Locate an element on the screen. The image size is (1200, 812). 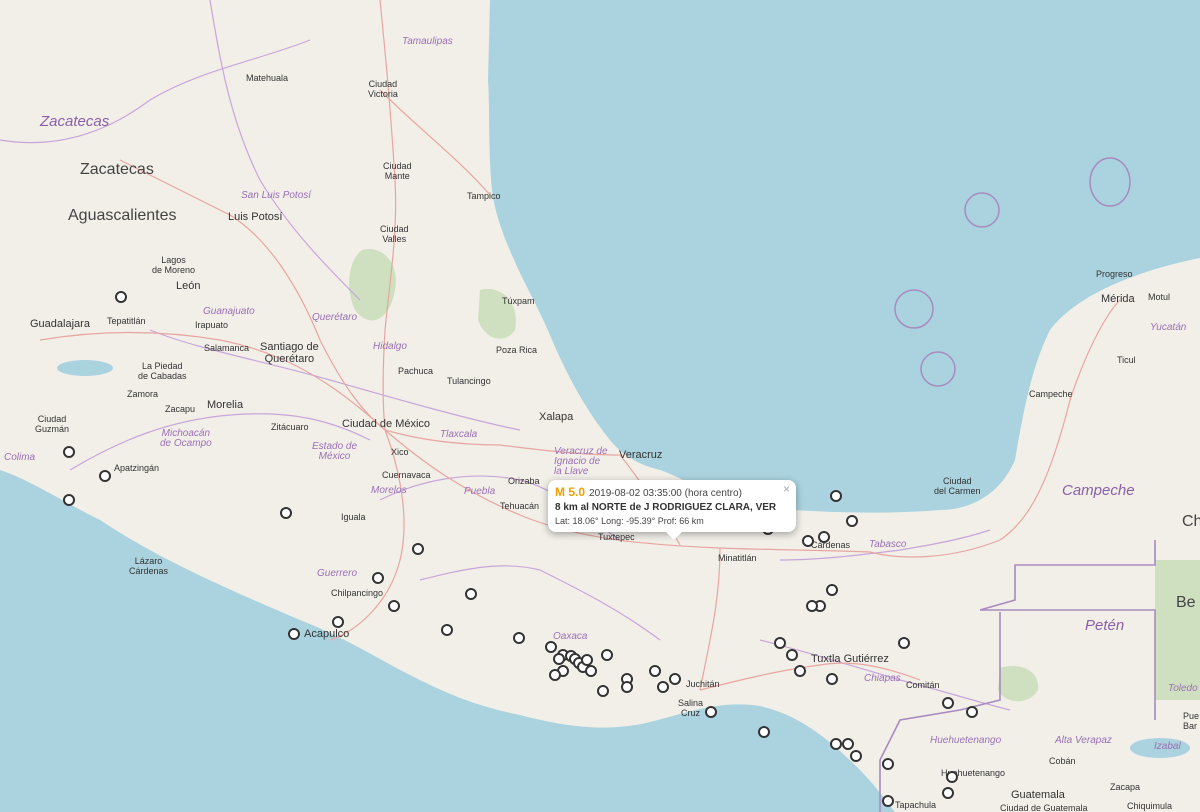
label-morelos: Morelos is located at coordinates (389, 490).